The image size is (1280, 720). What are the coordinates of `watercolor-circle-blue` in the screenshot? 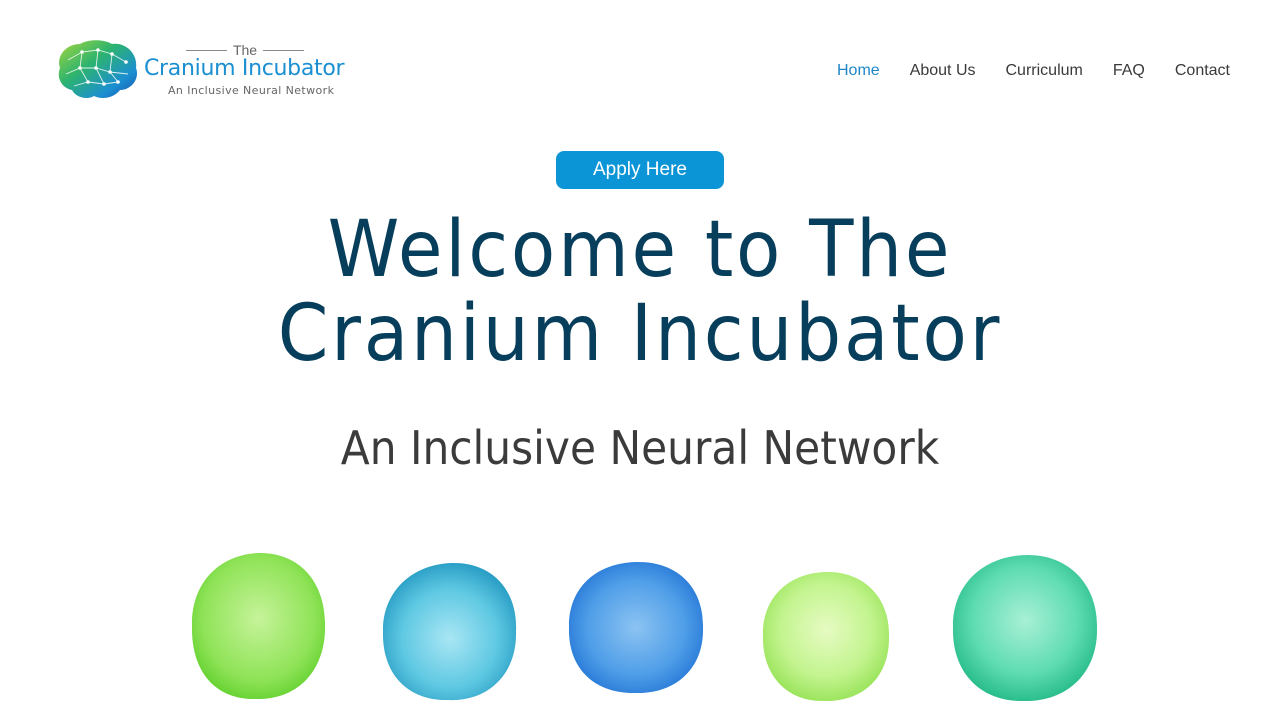 It's located at (636, 628).